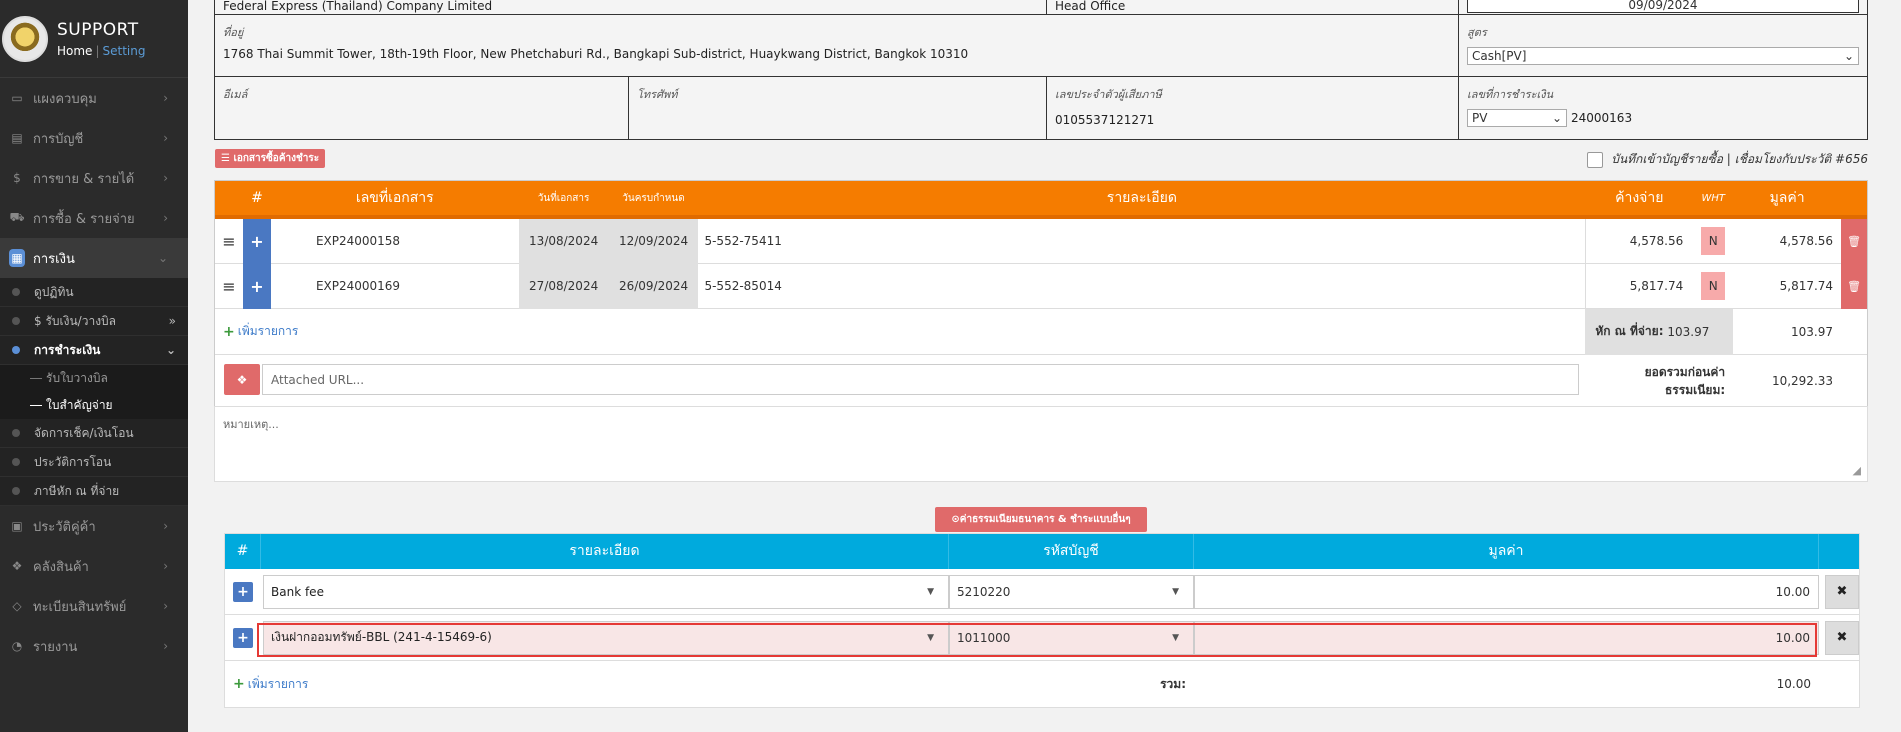 The width and height of the screenshot is (1901, 732). Describe the element at coordinates (657, 94) in the screenshot. I see `phone-label: โทรศัพท์` at that location.